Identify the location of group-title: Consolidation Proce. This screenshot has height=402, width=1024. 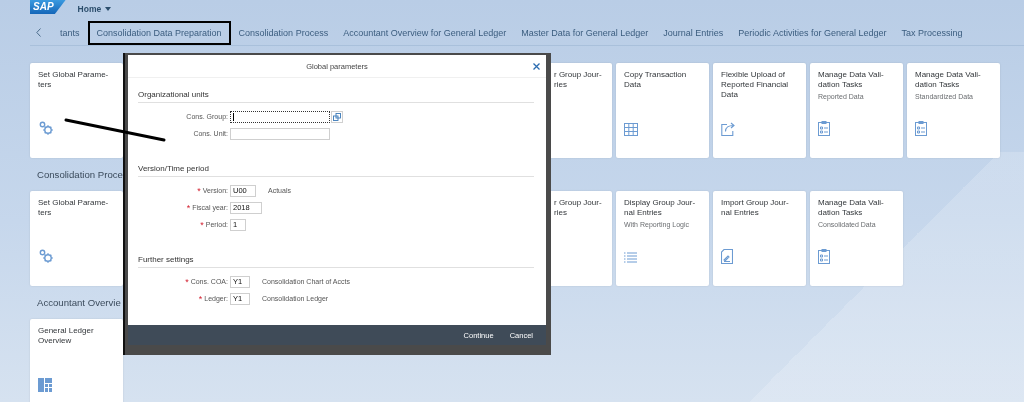
(80, 174).